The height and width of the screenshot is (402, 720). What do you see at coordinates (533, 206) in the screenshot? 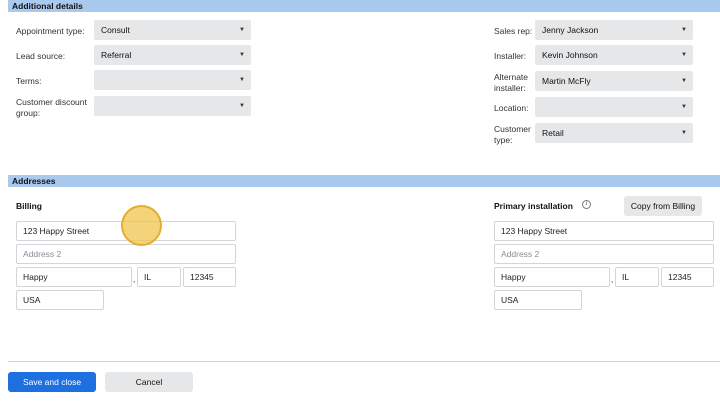
I see `primary-installation-heading: Primary installation` at bounding box center [533, 206].